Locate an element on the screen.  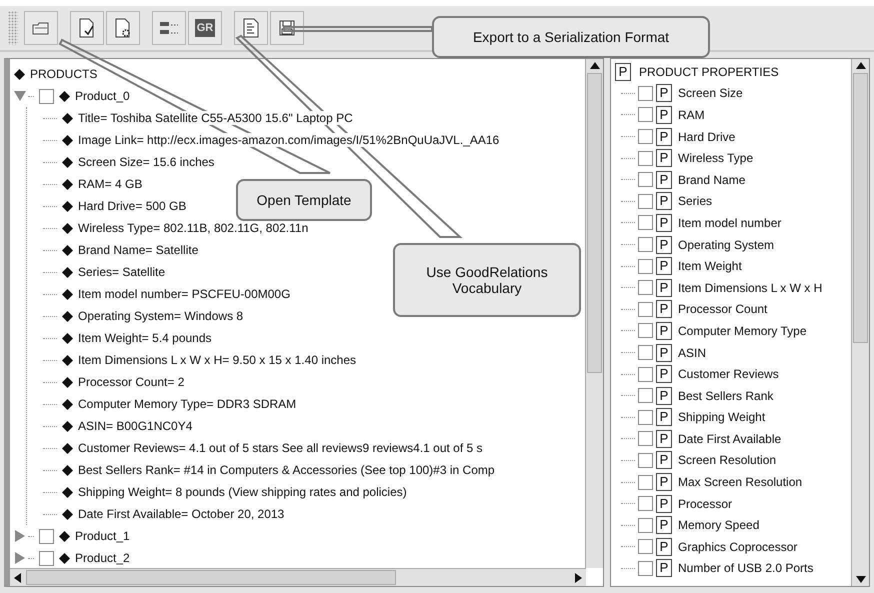
property-label: Max Screen Resolution is located at coordinates (740, 482).